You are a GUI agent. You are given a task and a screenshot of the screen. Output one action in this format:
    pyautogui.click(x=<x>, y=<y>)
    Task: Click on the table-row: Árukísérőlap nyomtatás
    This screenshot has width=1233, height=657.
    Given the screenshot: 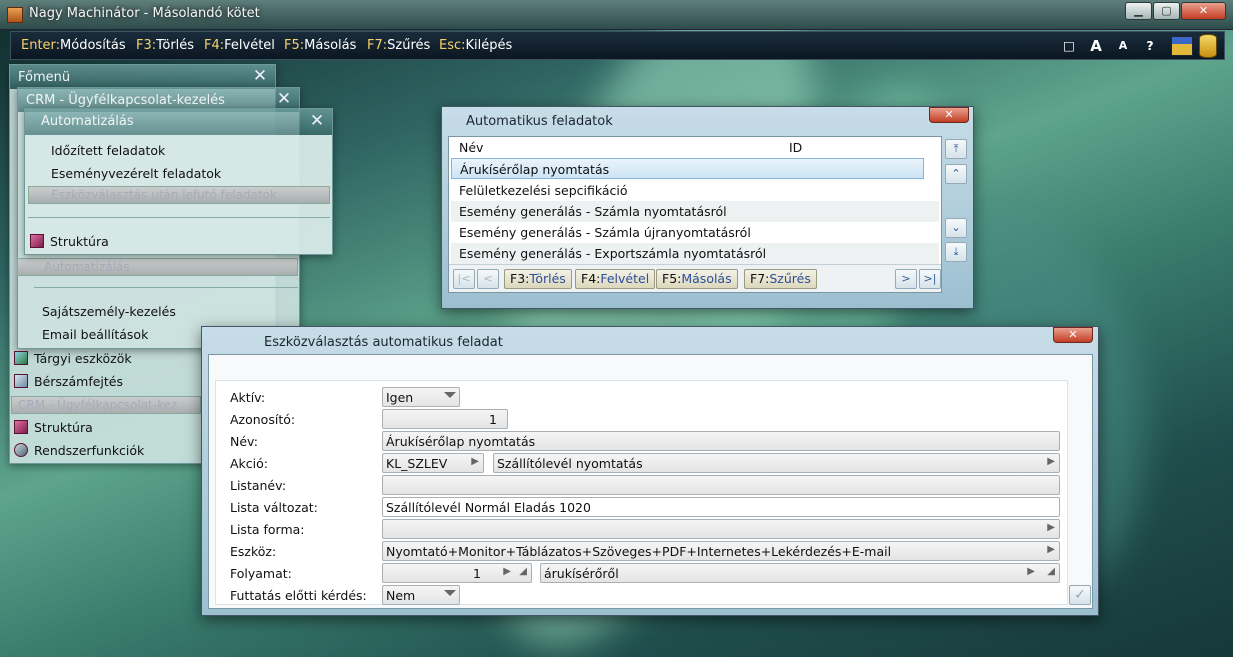 What is the action you would take?
    pyautogui.click(x=687, y=168)
    